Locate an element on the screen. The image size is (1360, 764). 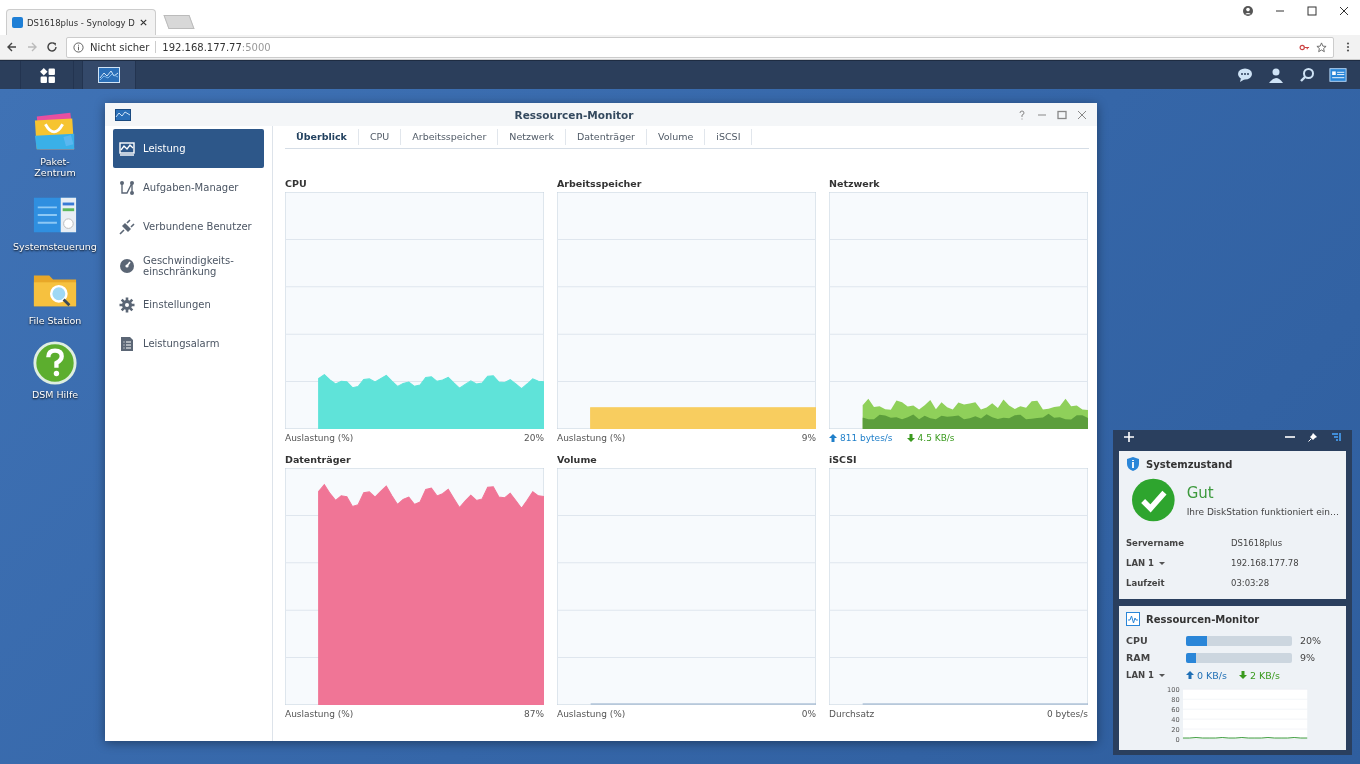
search-icon is located at coordinates (1307, 75).